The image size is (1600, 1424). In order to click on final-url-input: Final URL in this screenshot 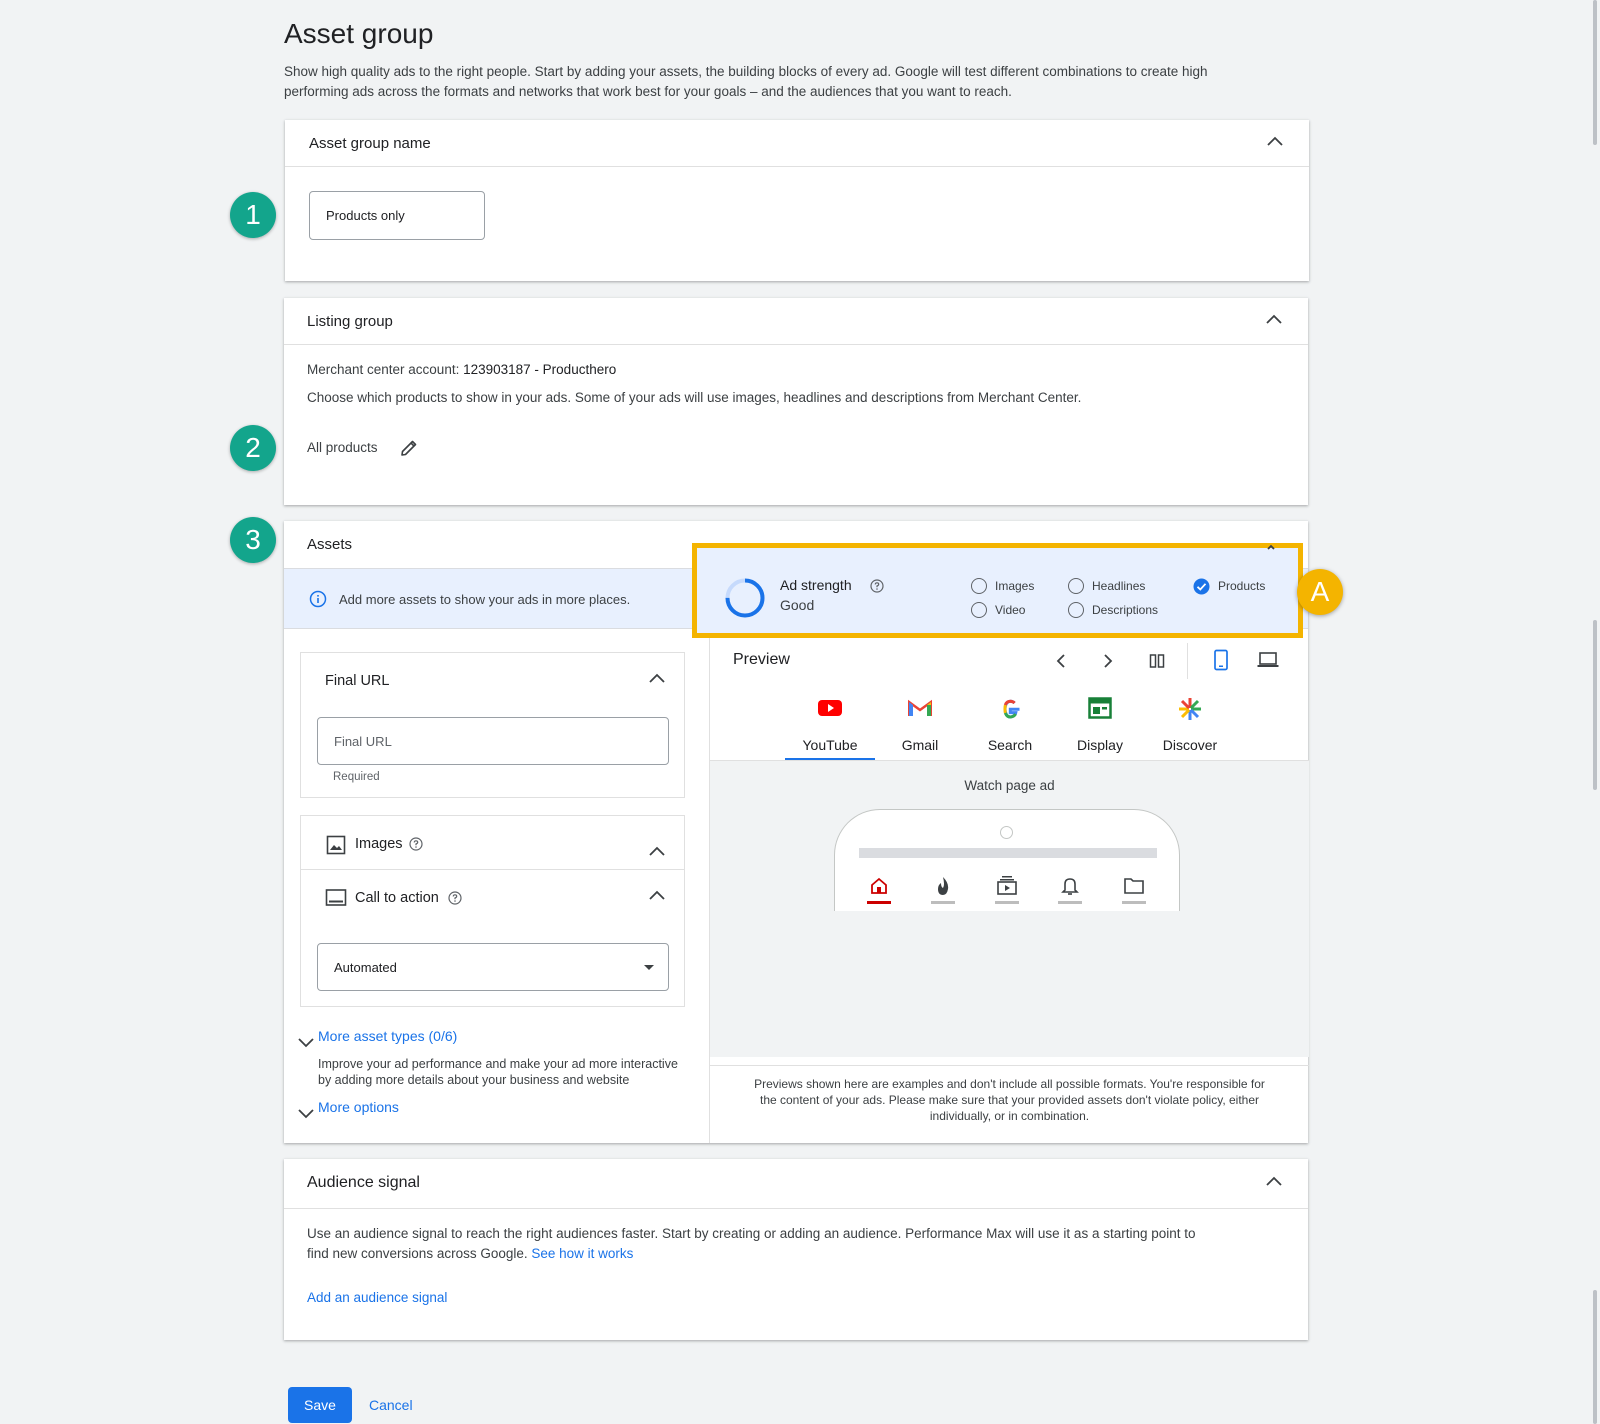, I will do `click(493, 741)`.